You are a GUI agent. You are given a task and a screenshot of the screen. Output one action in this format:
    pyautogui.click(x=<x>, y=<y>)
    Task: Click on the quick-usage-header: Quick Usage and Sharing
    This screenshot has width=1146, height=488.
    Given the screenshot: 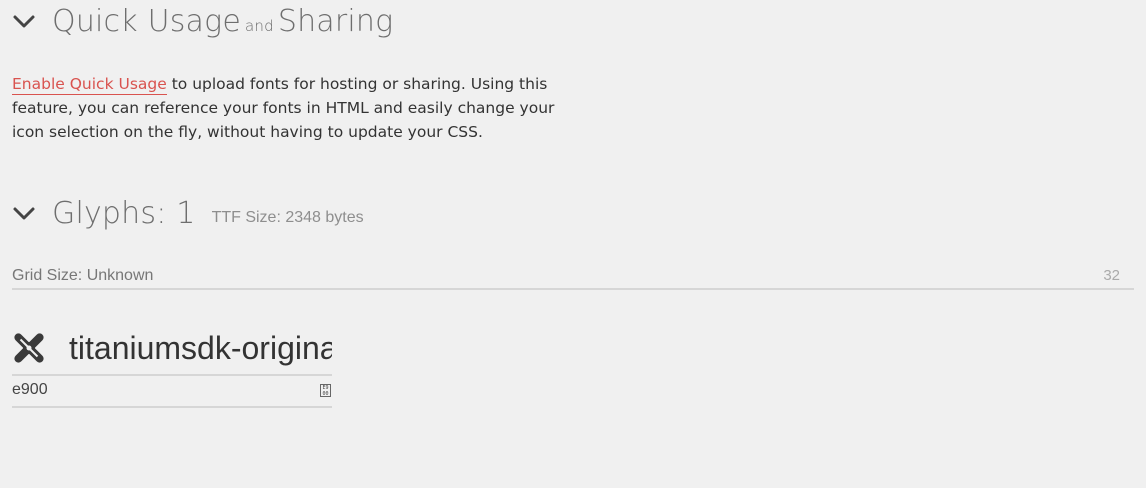 What is the action you would take?
    pyautogui.click(x=202, y=21)
    